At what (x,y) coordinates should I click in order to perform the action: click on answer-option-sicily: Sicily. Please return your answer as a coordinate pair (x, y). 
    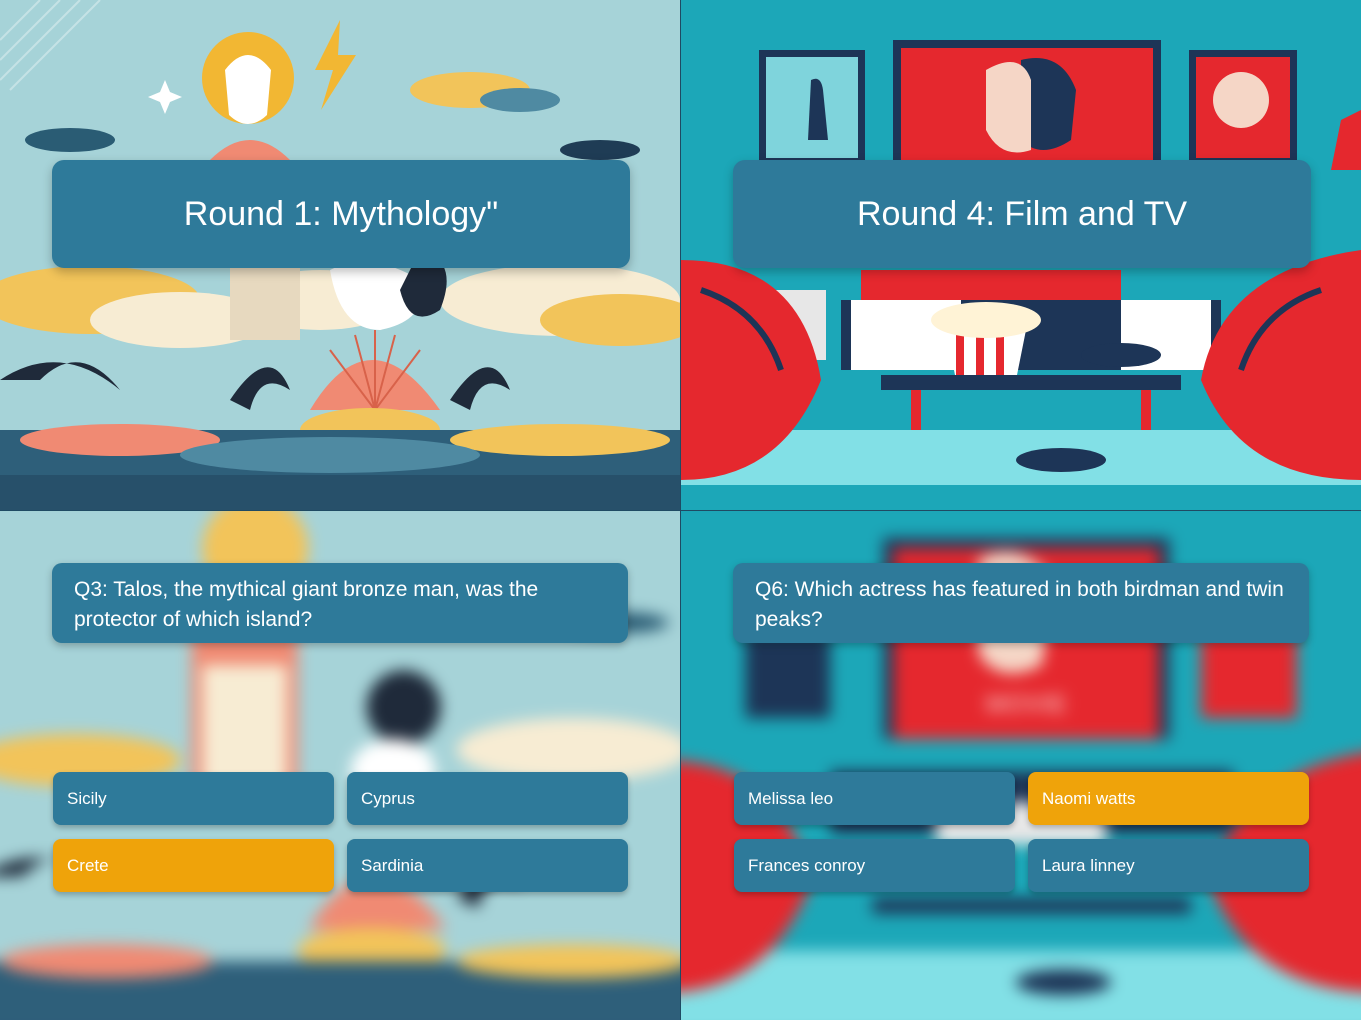
    Looking at the image, I should click on (193, 798).